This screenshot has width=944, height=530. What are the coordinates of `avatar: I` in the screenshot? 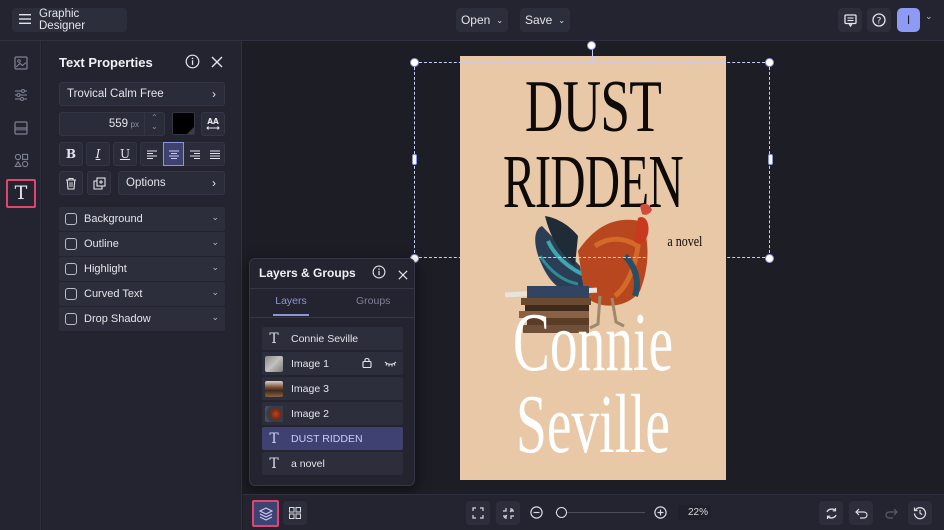 It's located at (908, 20).